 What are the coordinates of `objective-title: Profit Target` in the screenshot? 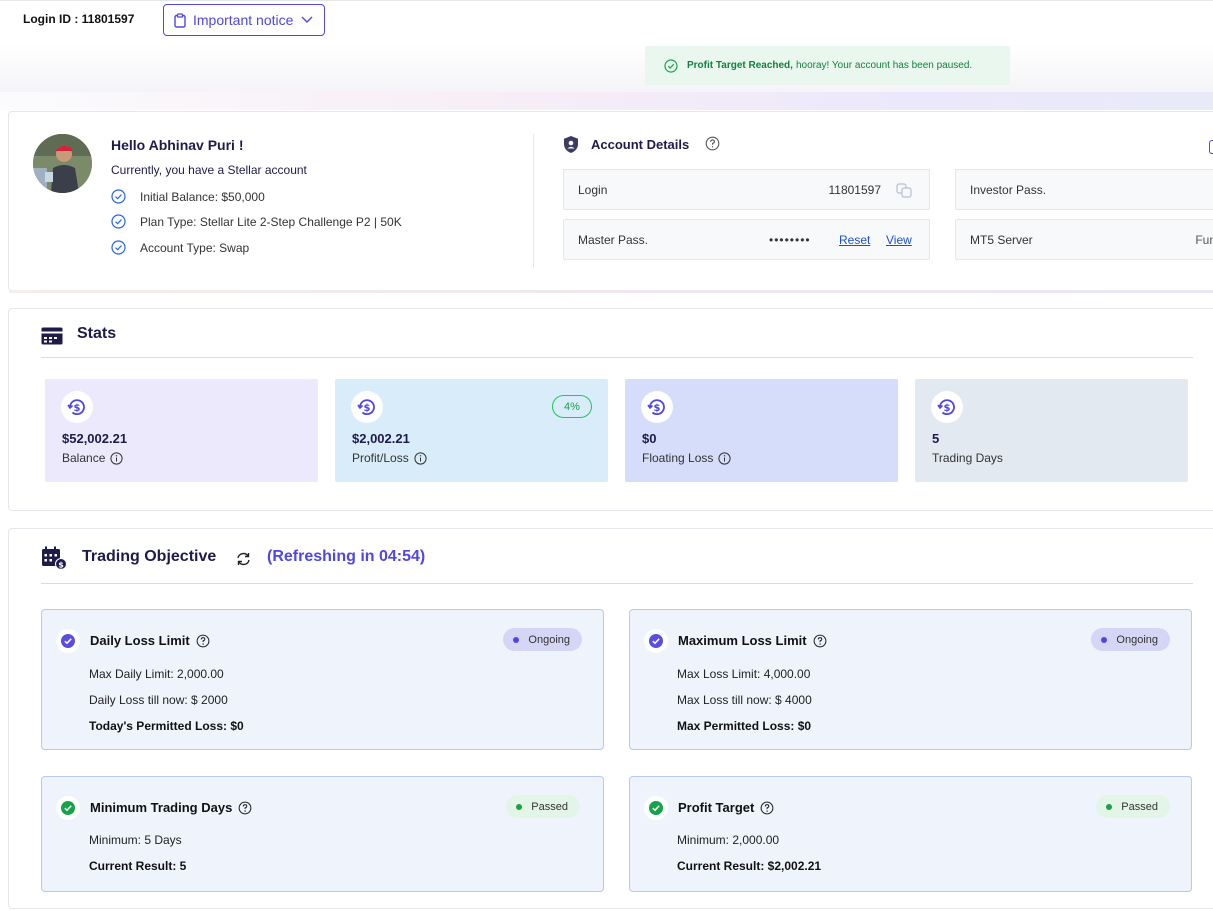 It's located at (726, 807).